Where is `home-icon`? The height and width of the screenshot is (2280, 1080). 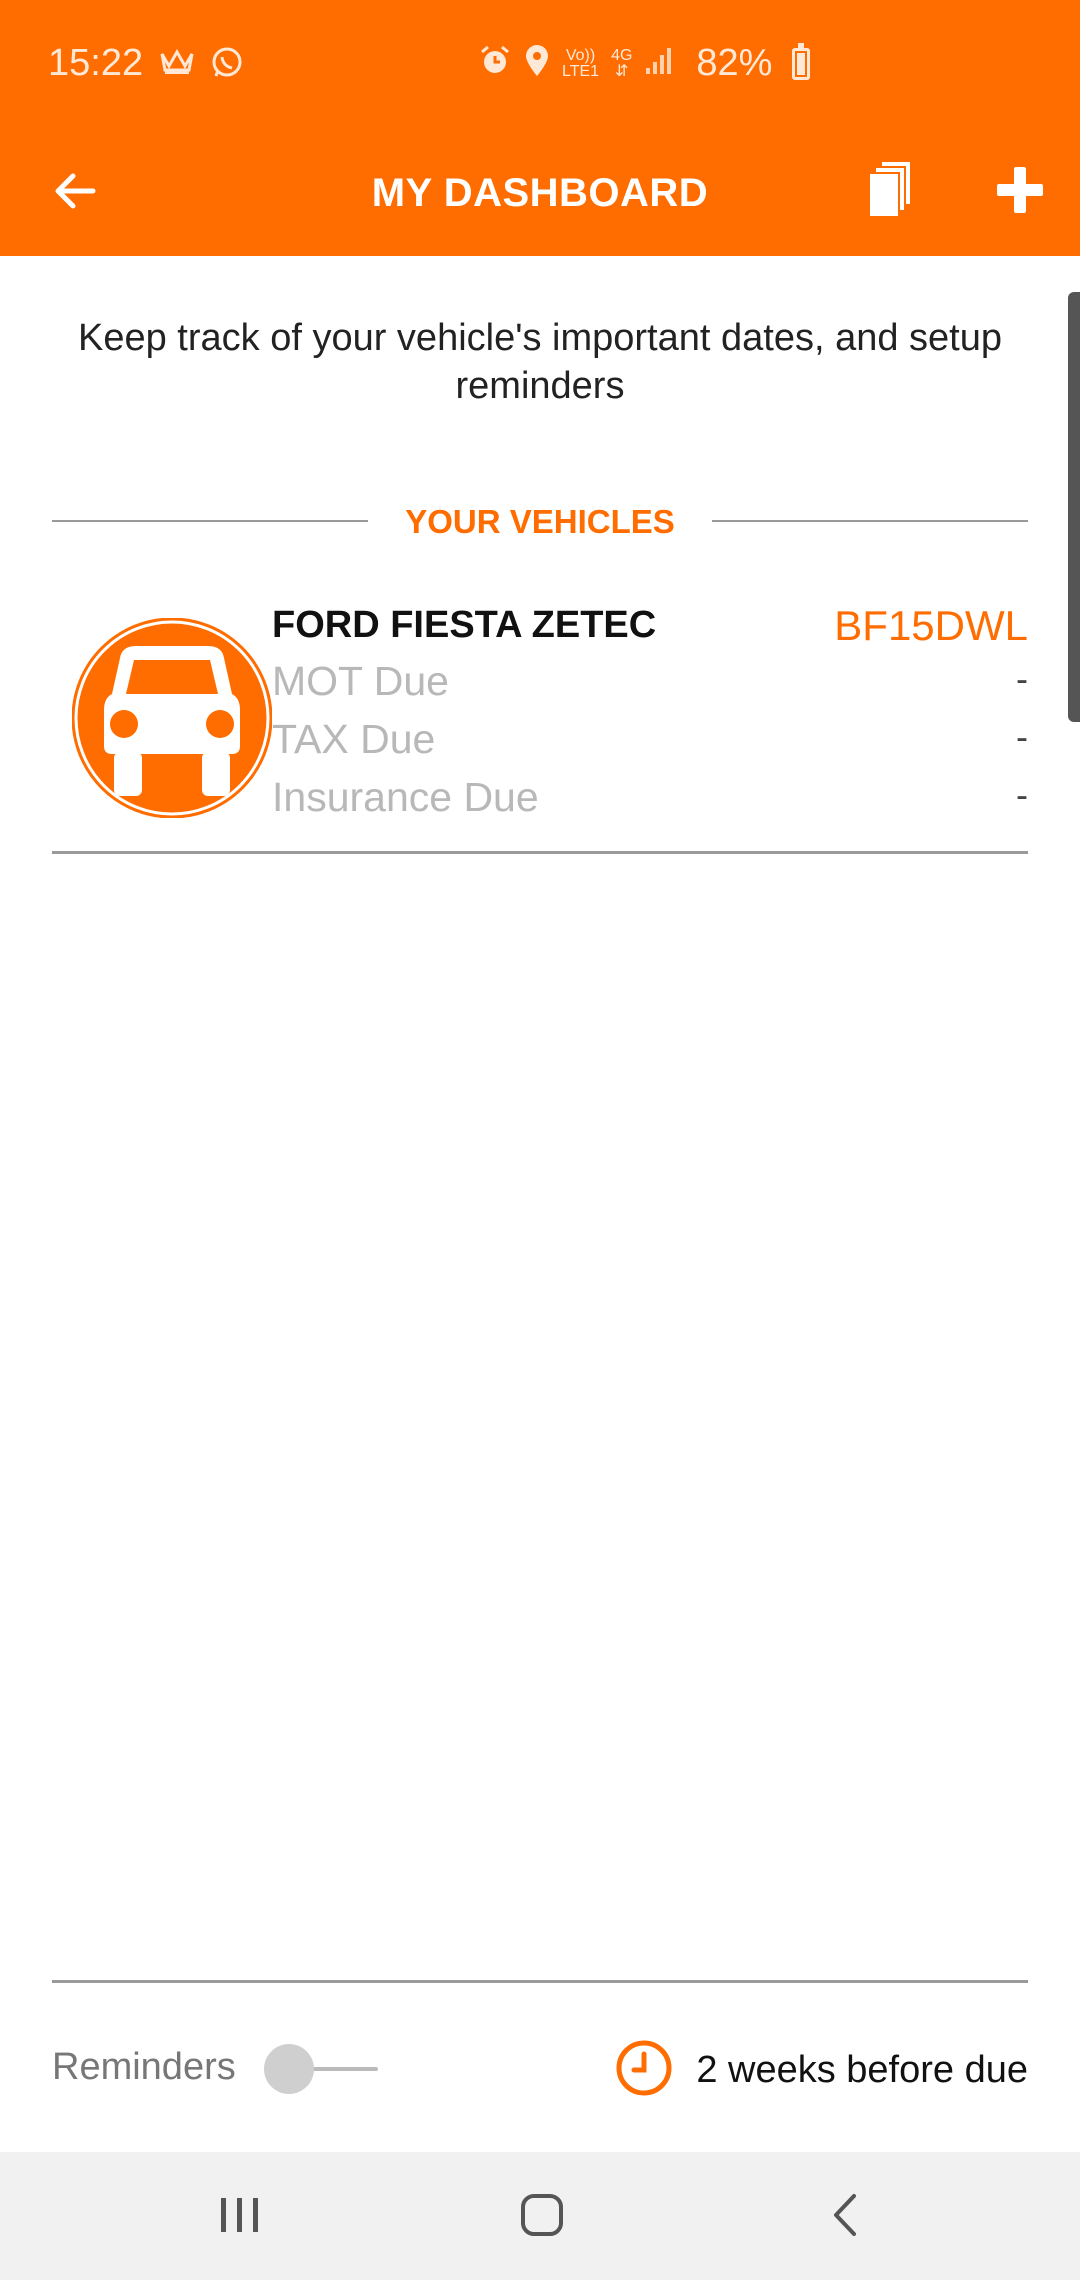 home-icon is located at coordinates (542, 2217).